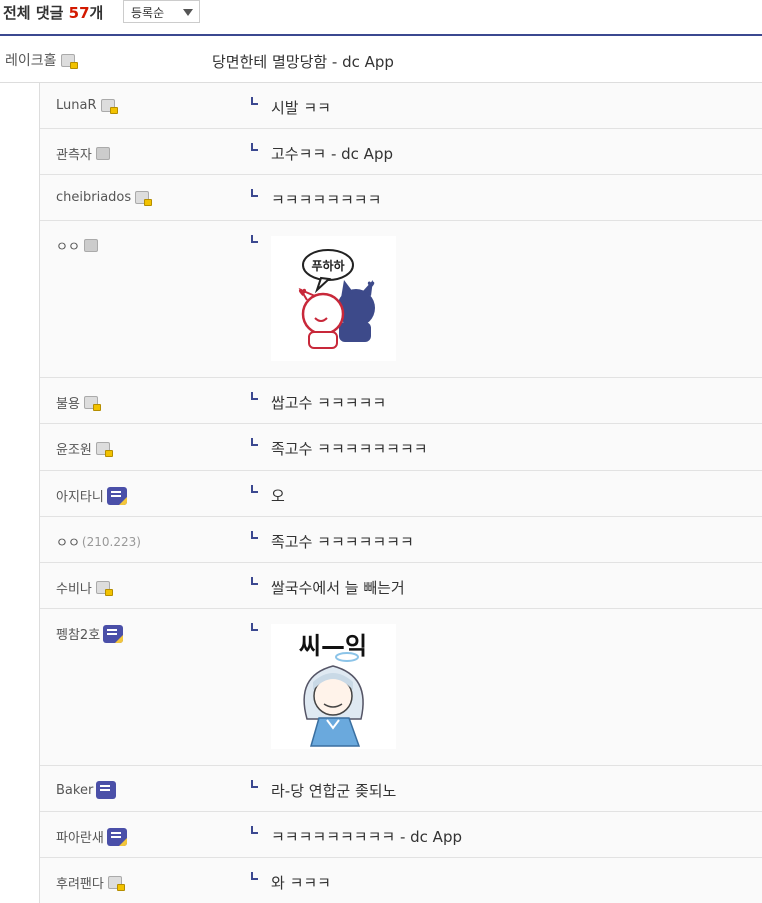 This screenshot has width=762, height=903. What do you see at coordinates (303, 62) in the screenshot?
I see `comment-text: 당면한테 멸망당함 - dc App` at bounding box center [303, 62].